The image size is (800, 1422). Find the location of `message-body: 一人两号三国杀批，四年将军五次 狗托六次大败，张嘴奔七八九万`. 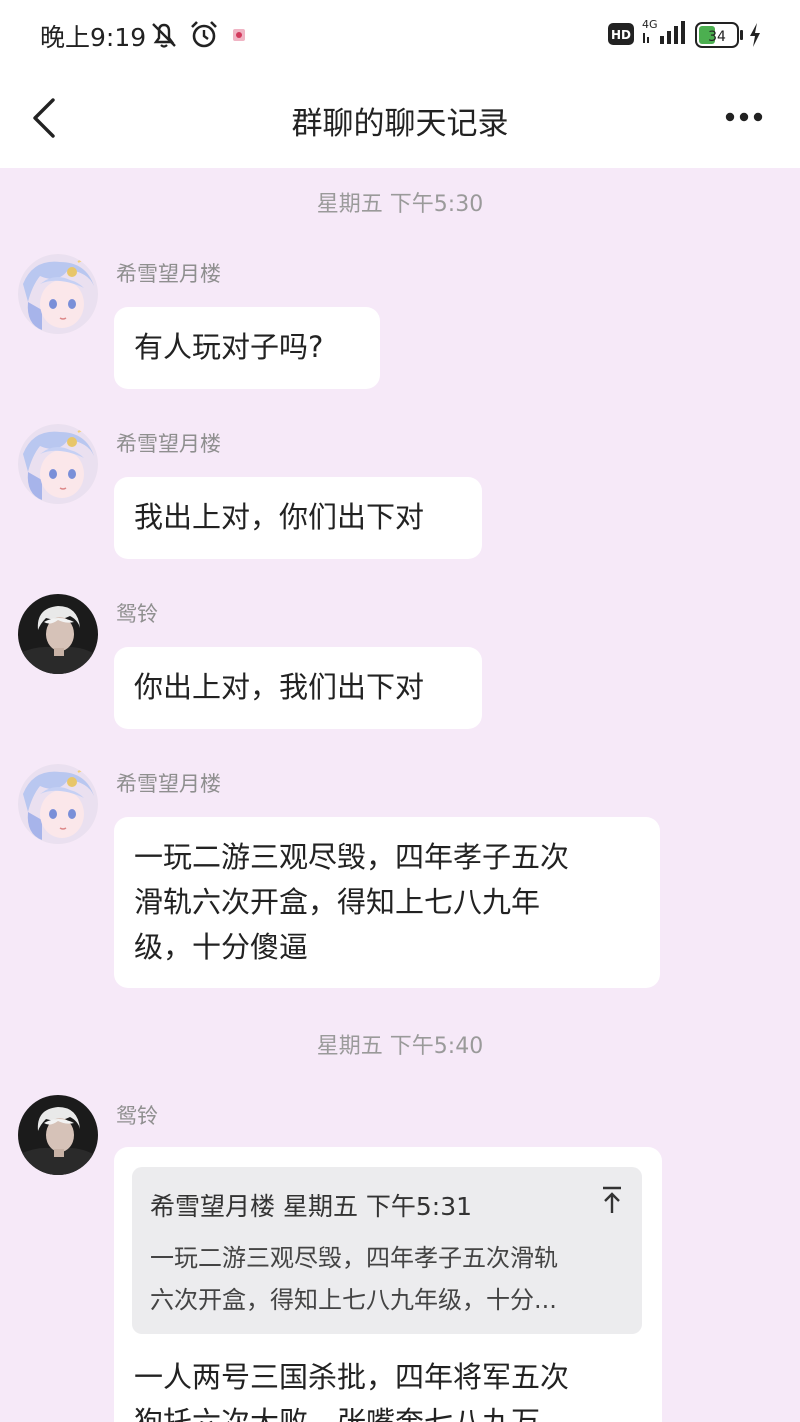

message-body: 一人两号三国杀批，四年将军五次 狗托六次大败，张嘴奔七八九万 is located at coordinates (389, 1388).